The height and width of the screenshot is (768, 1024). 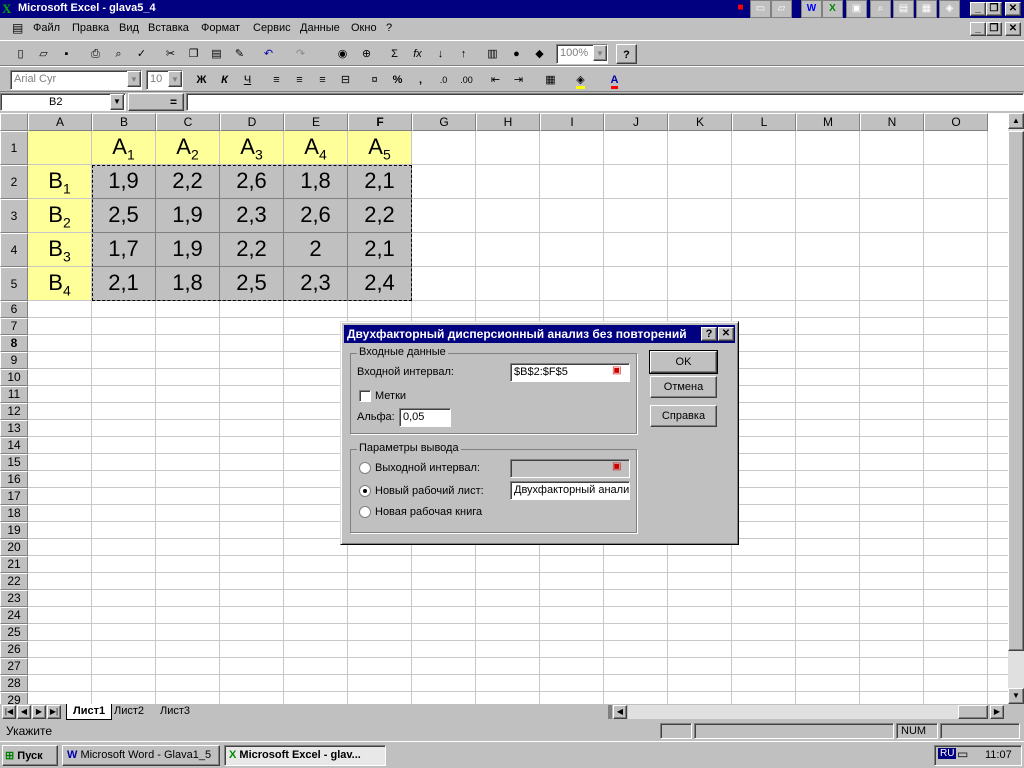 What do you see at coordinates (188, 250) in the screenshot?
I see `data-cell: 1,9` at bounding box center [188, 250].